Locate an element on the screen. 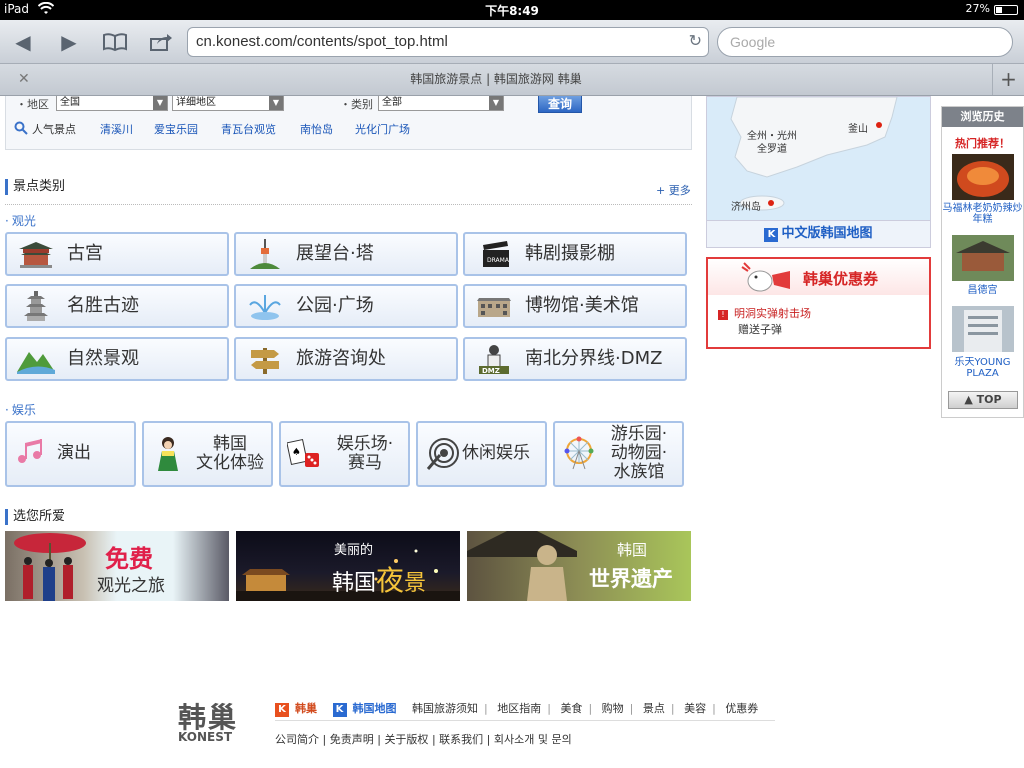 Image resolution: width=1024 pixels, height=768 pixels. url-field: cn.konest.com/contents/spot_top.html ↻ is located at coordinates (448, 42).